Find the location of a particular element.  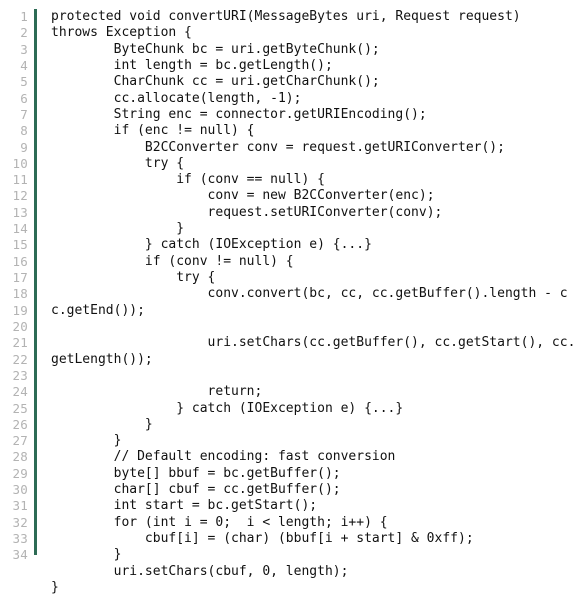

line-number: 22 is located at coordinates (20, 359).